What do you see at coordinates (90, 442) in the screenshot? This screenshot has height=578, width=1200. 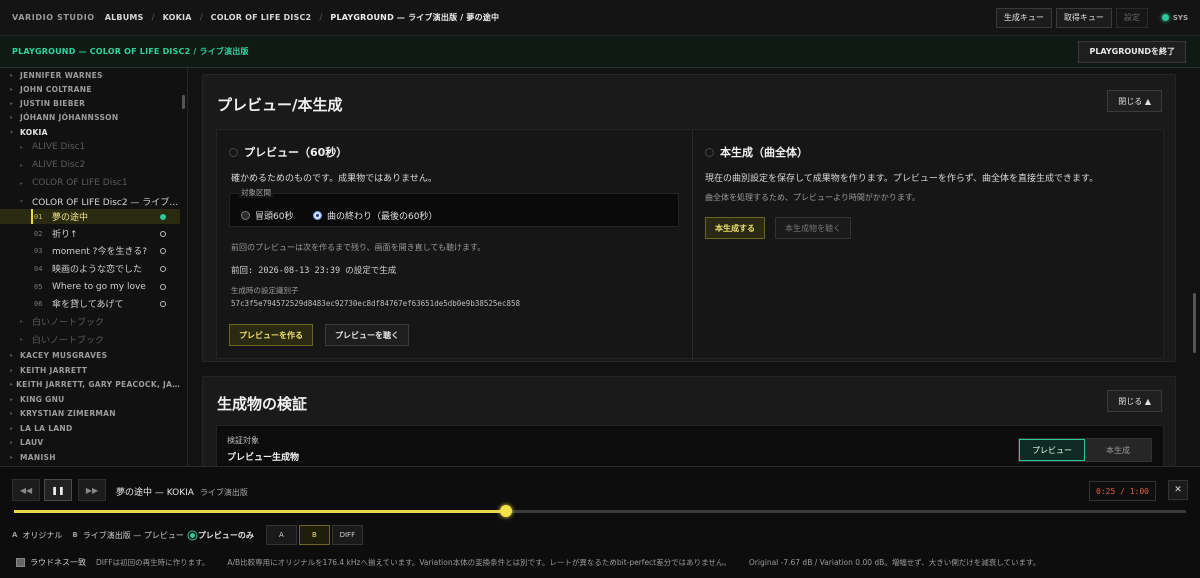 I see `sidebar-artist: ▸ LAUV` at bounding box center [90, 442].